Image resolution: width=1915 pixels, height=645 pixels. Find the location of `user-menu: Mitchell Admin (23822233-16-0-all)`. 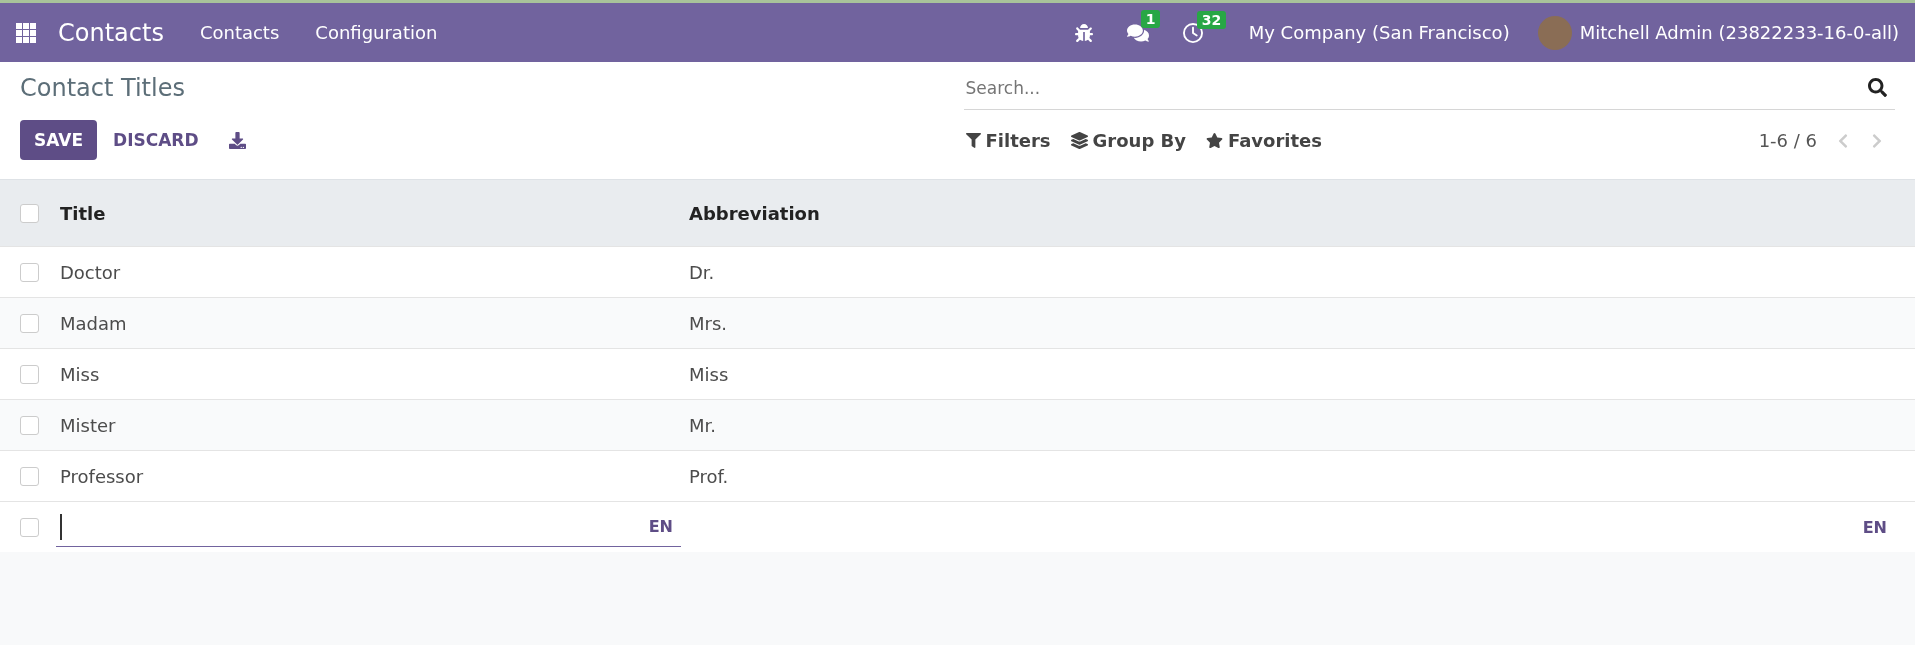

user-menu: Mitchell Admin (23822233-16-0-all) is located at coordinates (1739, 32).